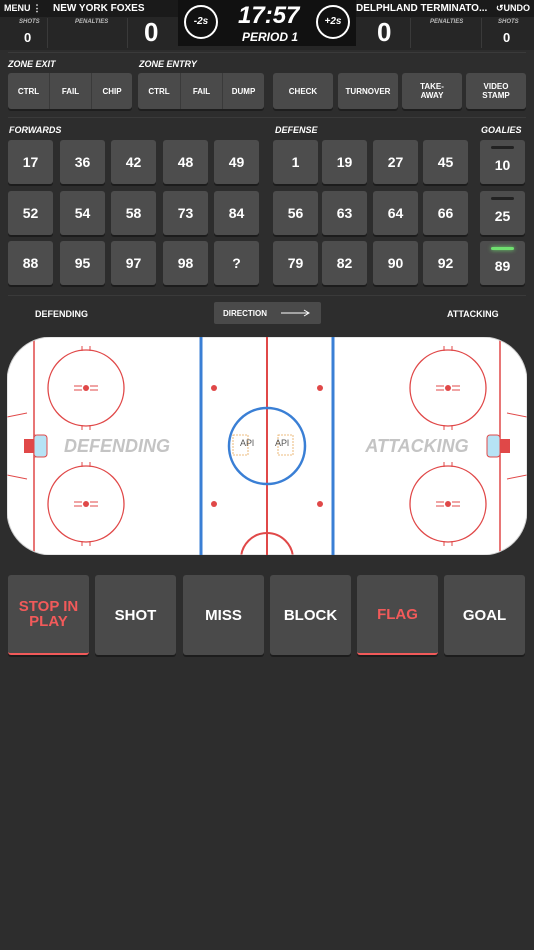 This screenshot has width=534, height=950. I want to click on goal-button: GOAL, so click(484, 615).